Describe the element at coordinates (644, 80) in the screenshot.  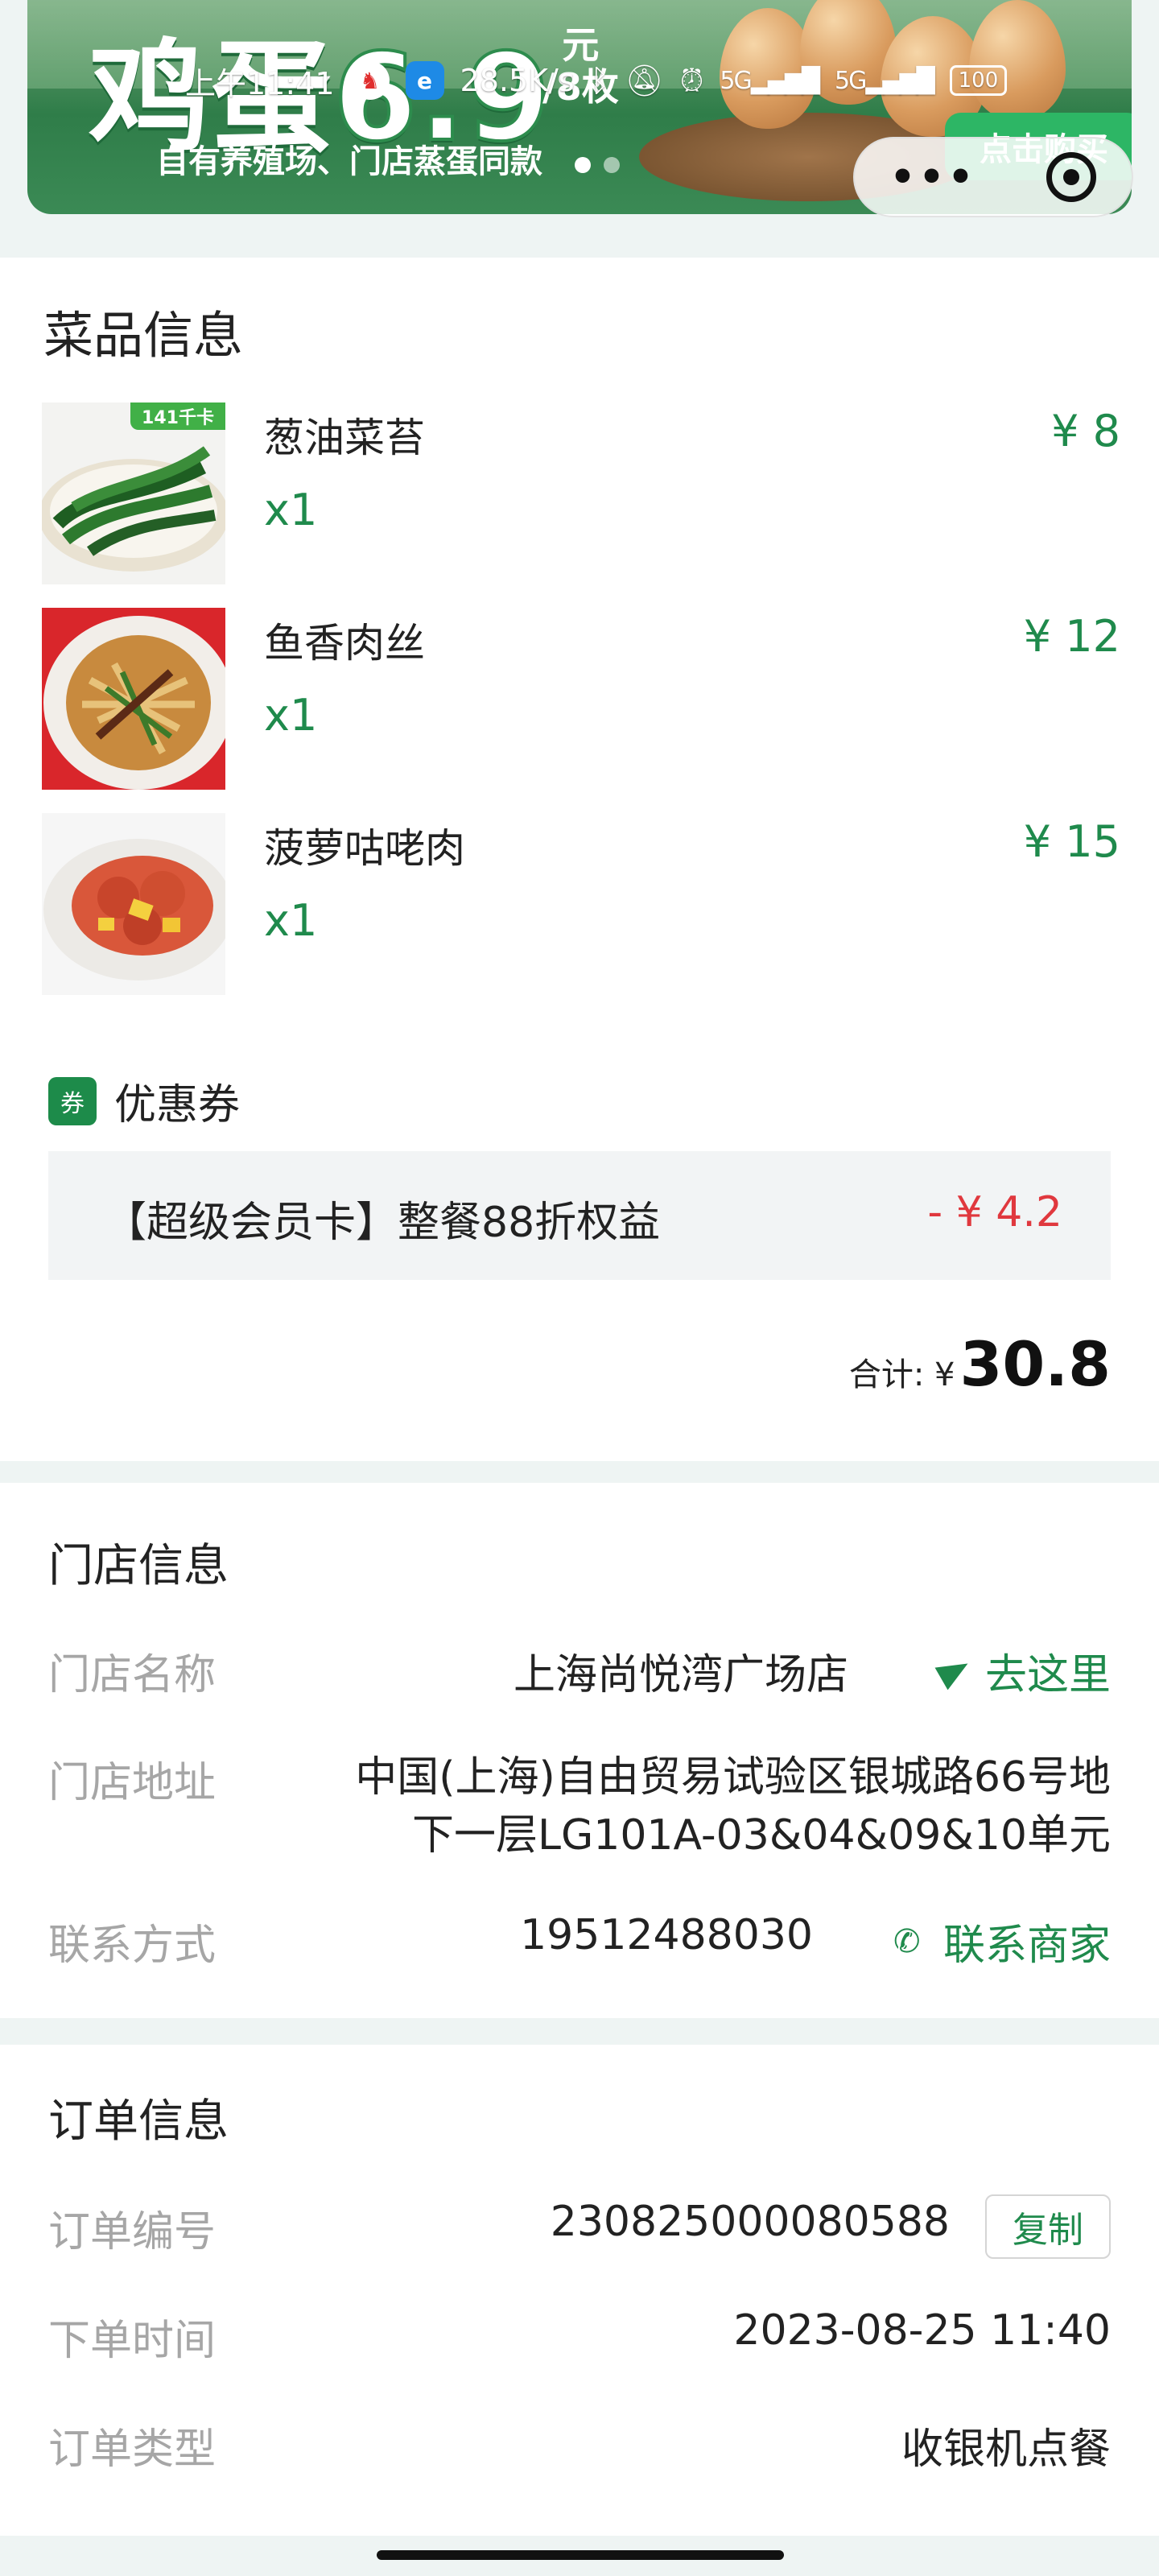
I see `mute-icon: 🔕︎` at that location.